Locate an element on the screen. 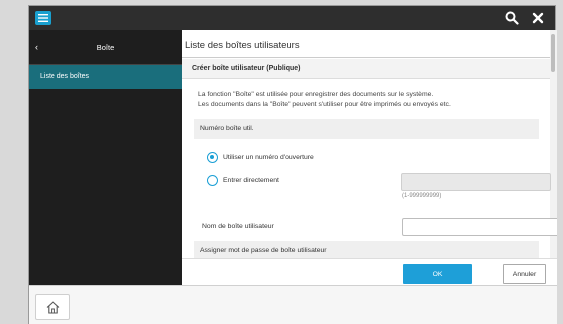 Image resolution: width=563 pixels, height=324 pixels. home-button is located at coordinates (52, 307).